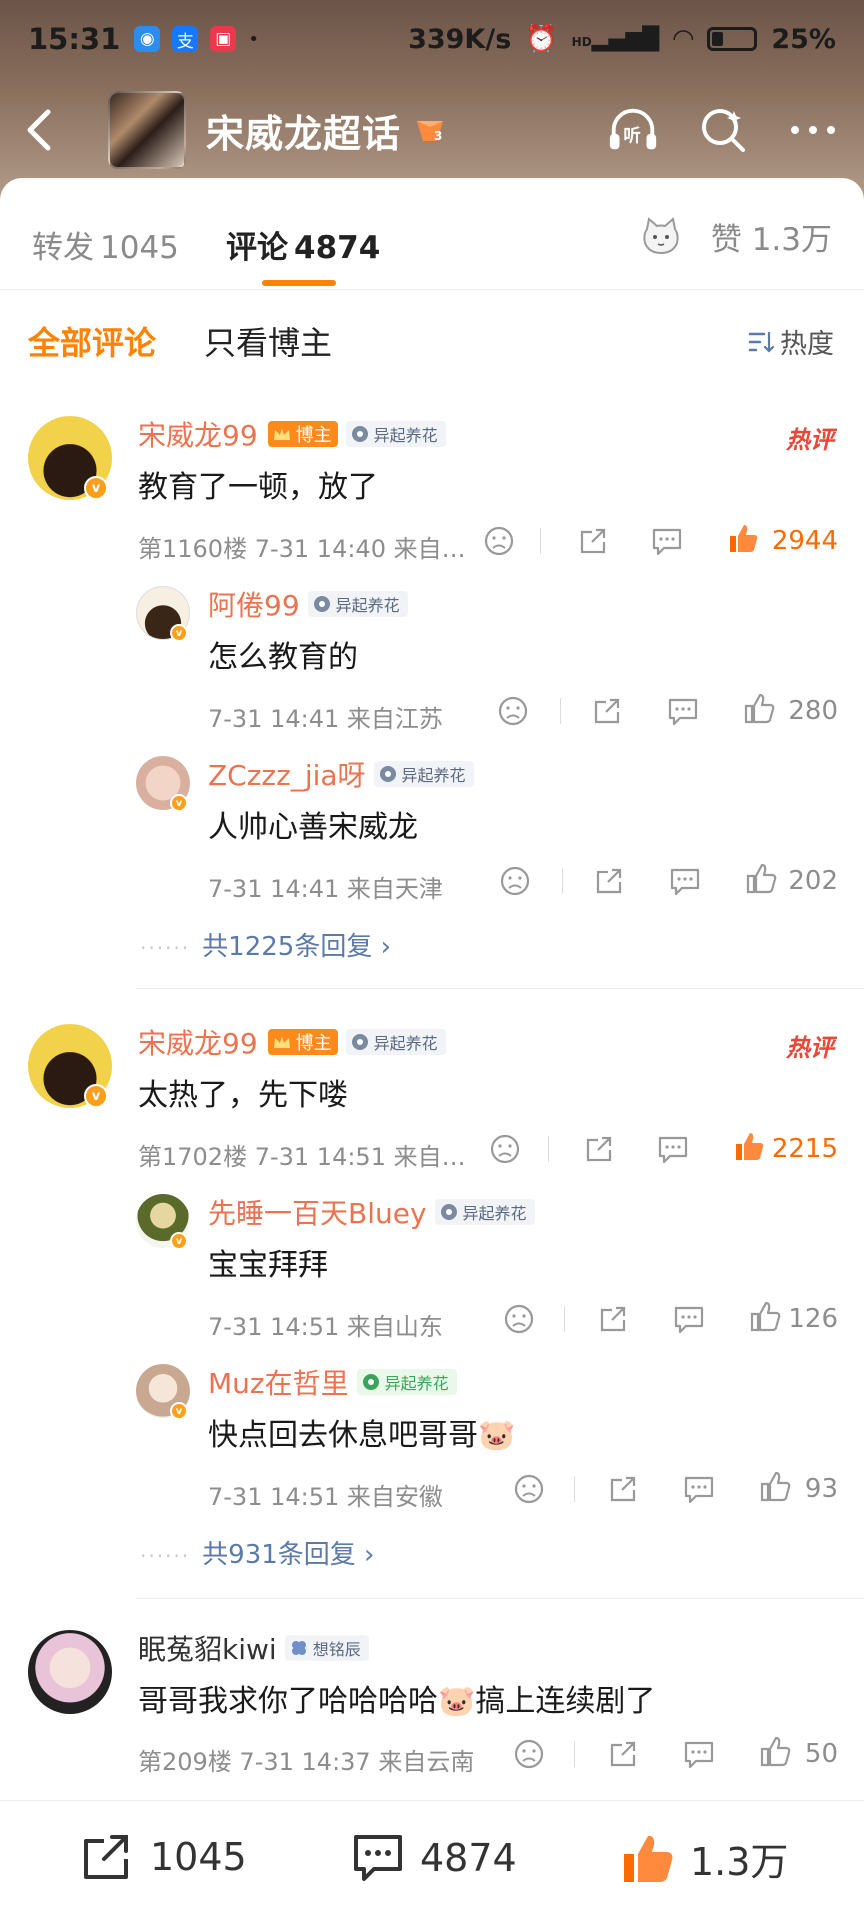 This screenshot has width=864, height=1920. What do you see at coordinates (810, 440) in the screenshot?
I see `hot-comment-badge: 热评` at bounding box center [810, 440].